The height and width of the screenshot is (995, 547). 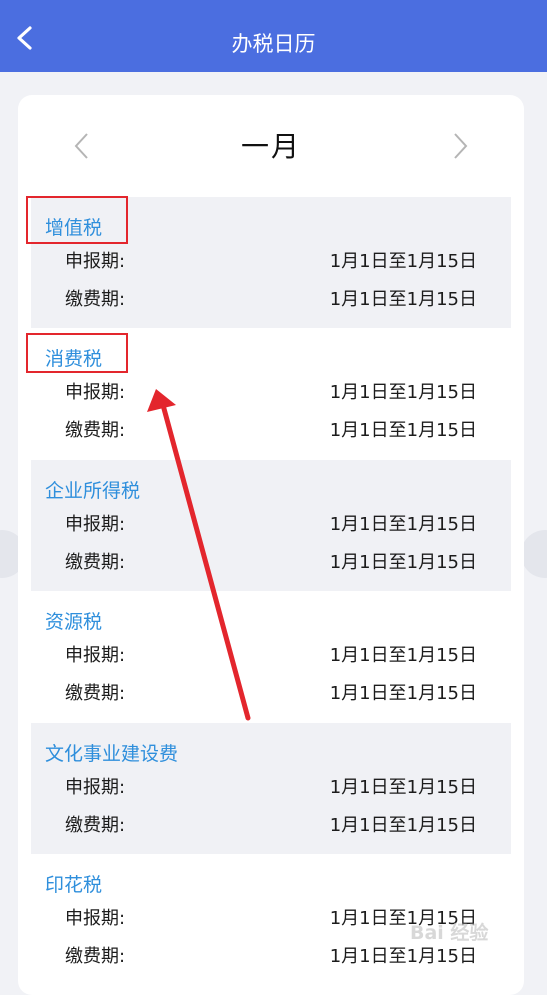 I want to click on tax-name: 印花税, so click(x=73, y=883).